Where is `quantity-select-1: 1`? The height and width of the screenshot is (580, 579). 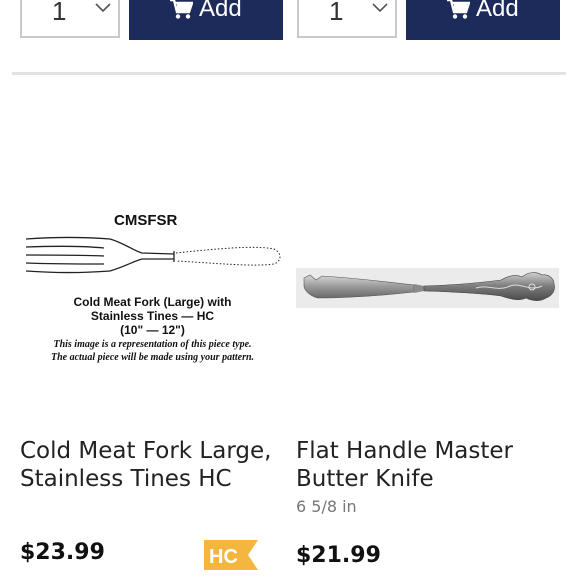
quantity-select-1: 1 is located at coordinates (70, 19).